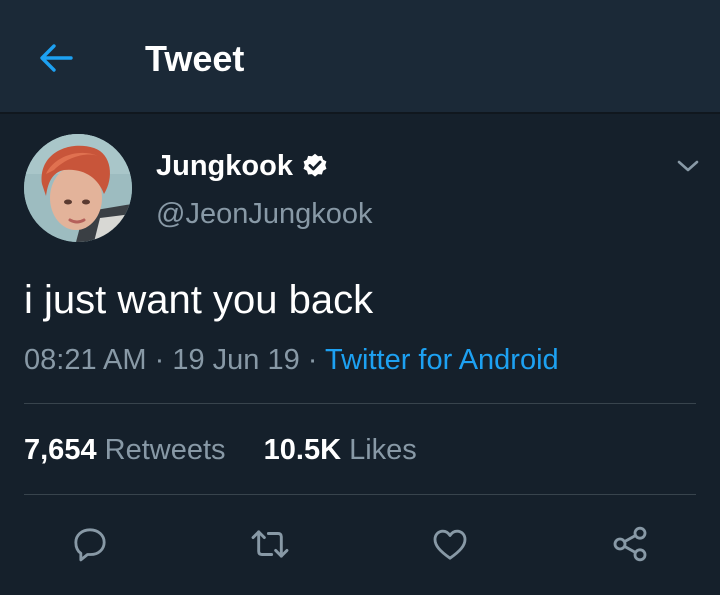  I want to click on share-button, so click(630, 544).